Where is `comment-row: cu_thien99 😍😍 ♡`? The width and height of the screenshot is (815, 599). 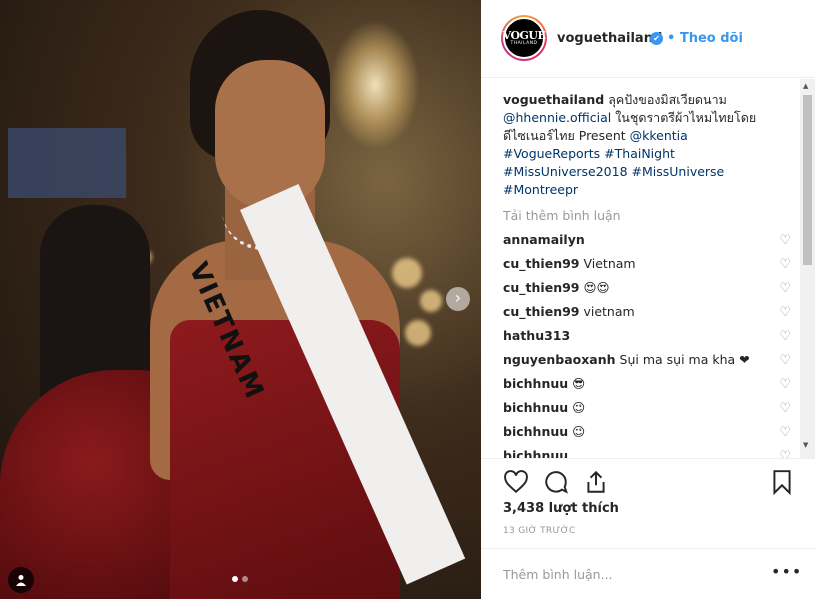 comment-row: cu_thien99 😍😍 ♡ is located at coordinates (653, 290).